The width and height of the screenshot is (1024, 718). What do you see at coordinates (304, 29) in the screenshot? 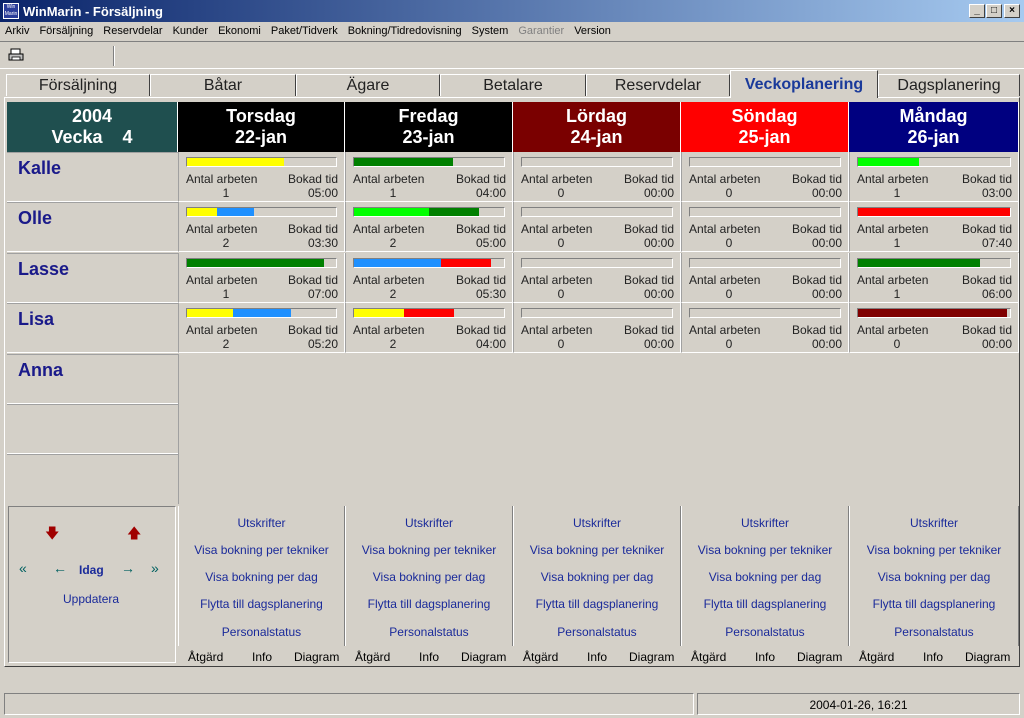
I see `menu-item-5: Paket/Tidverk` at bounding box center [304, 29].